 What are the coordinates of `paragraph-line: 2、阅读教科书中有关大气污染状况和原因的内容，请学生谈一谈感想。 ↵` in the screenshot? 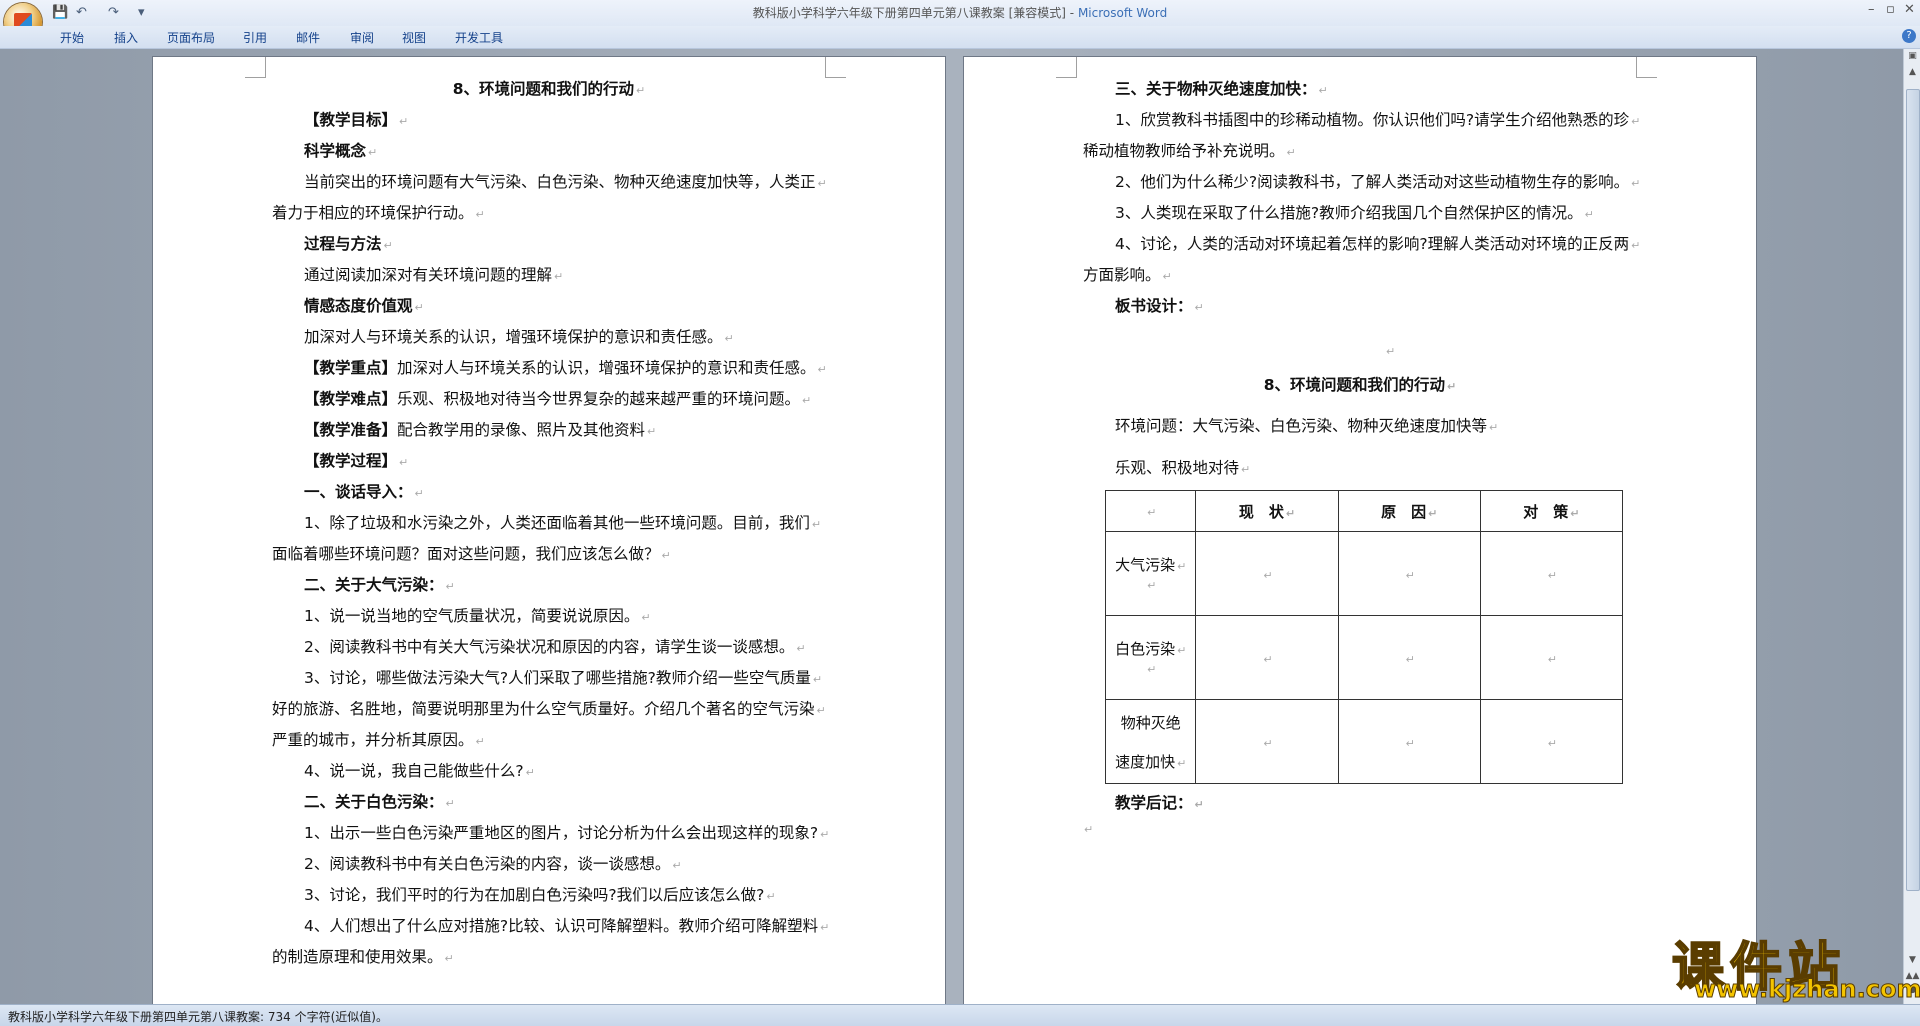 It's located at (555, 647).